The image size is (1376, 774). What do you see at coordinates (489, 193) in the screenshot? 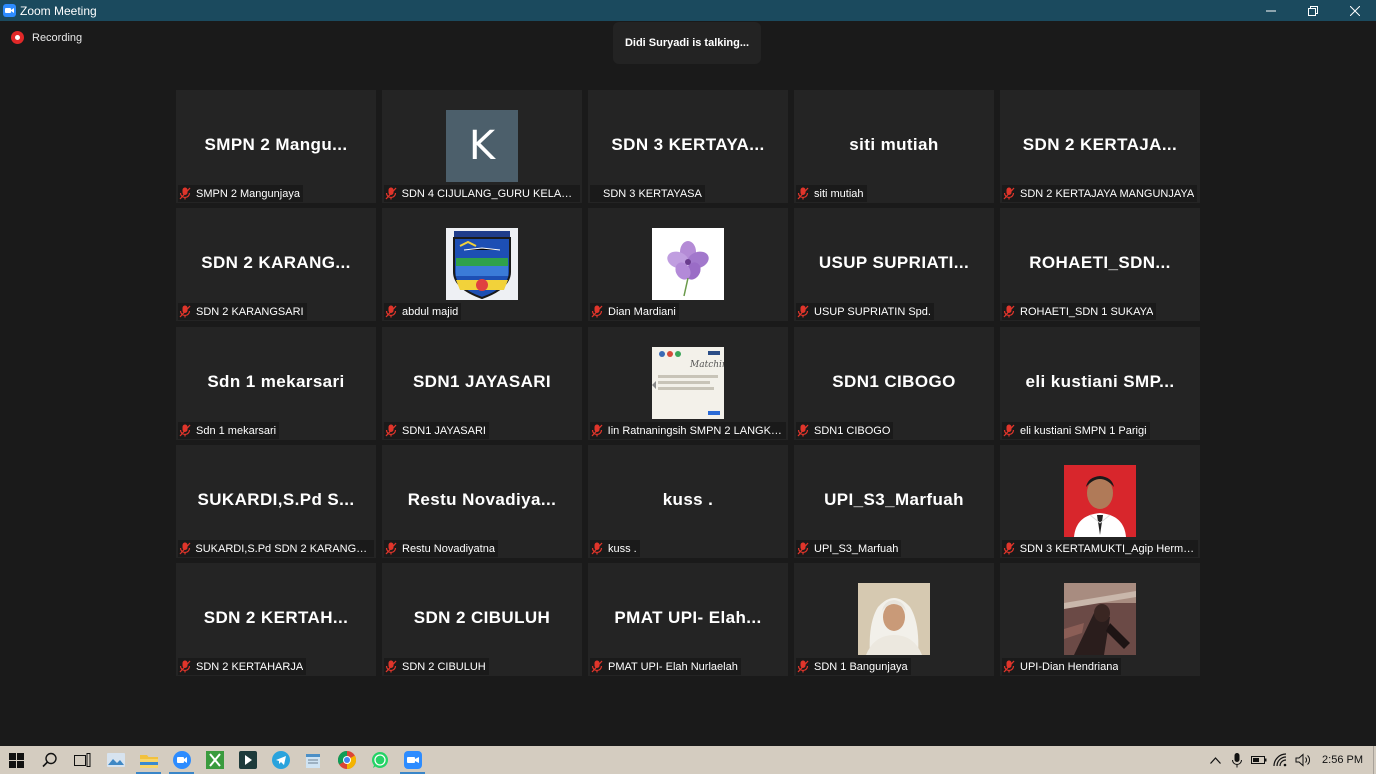
I see `participant-name: SDN 4 CIJULANG_GURU KELAS VI` at bounding box center [489, 193].